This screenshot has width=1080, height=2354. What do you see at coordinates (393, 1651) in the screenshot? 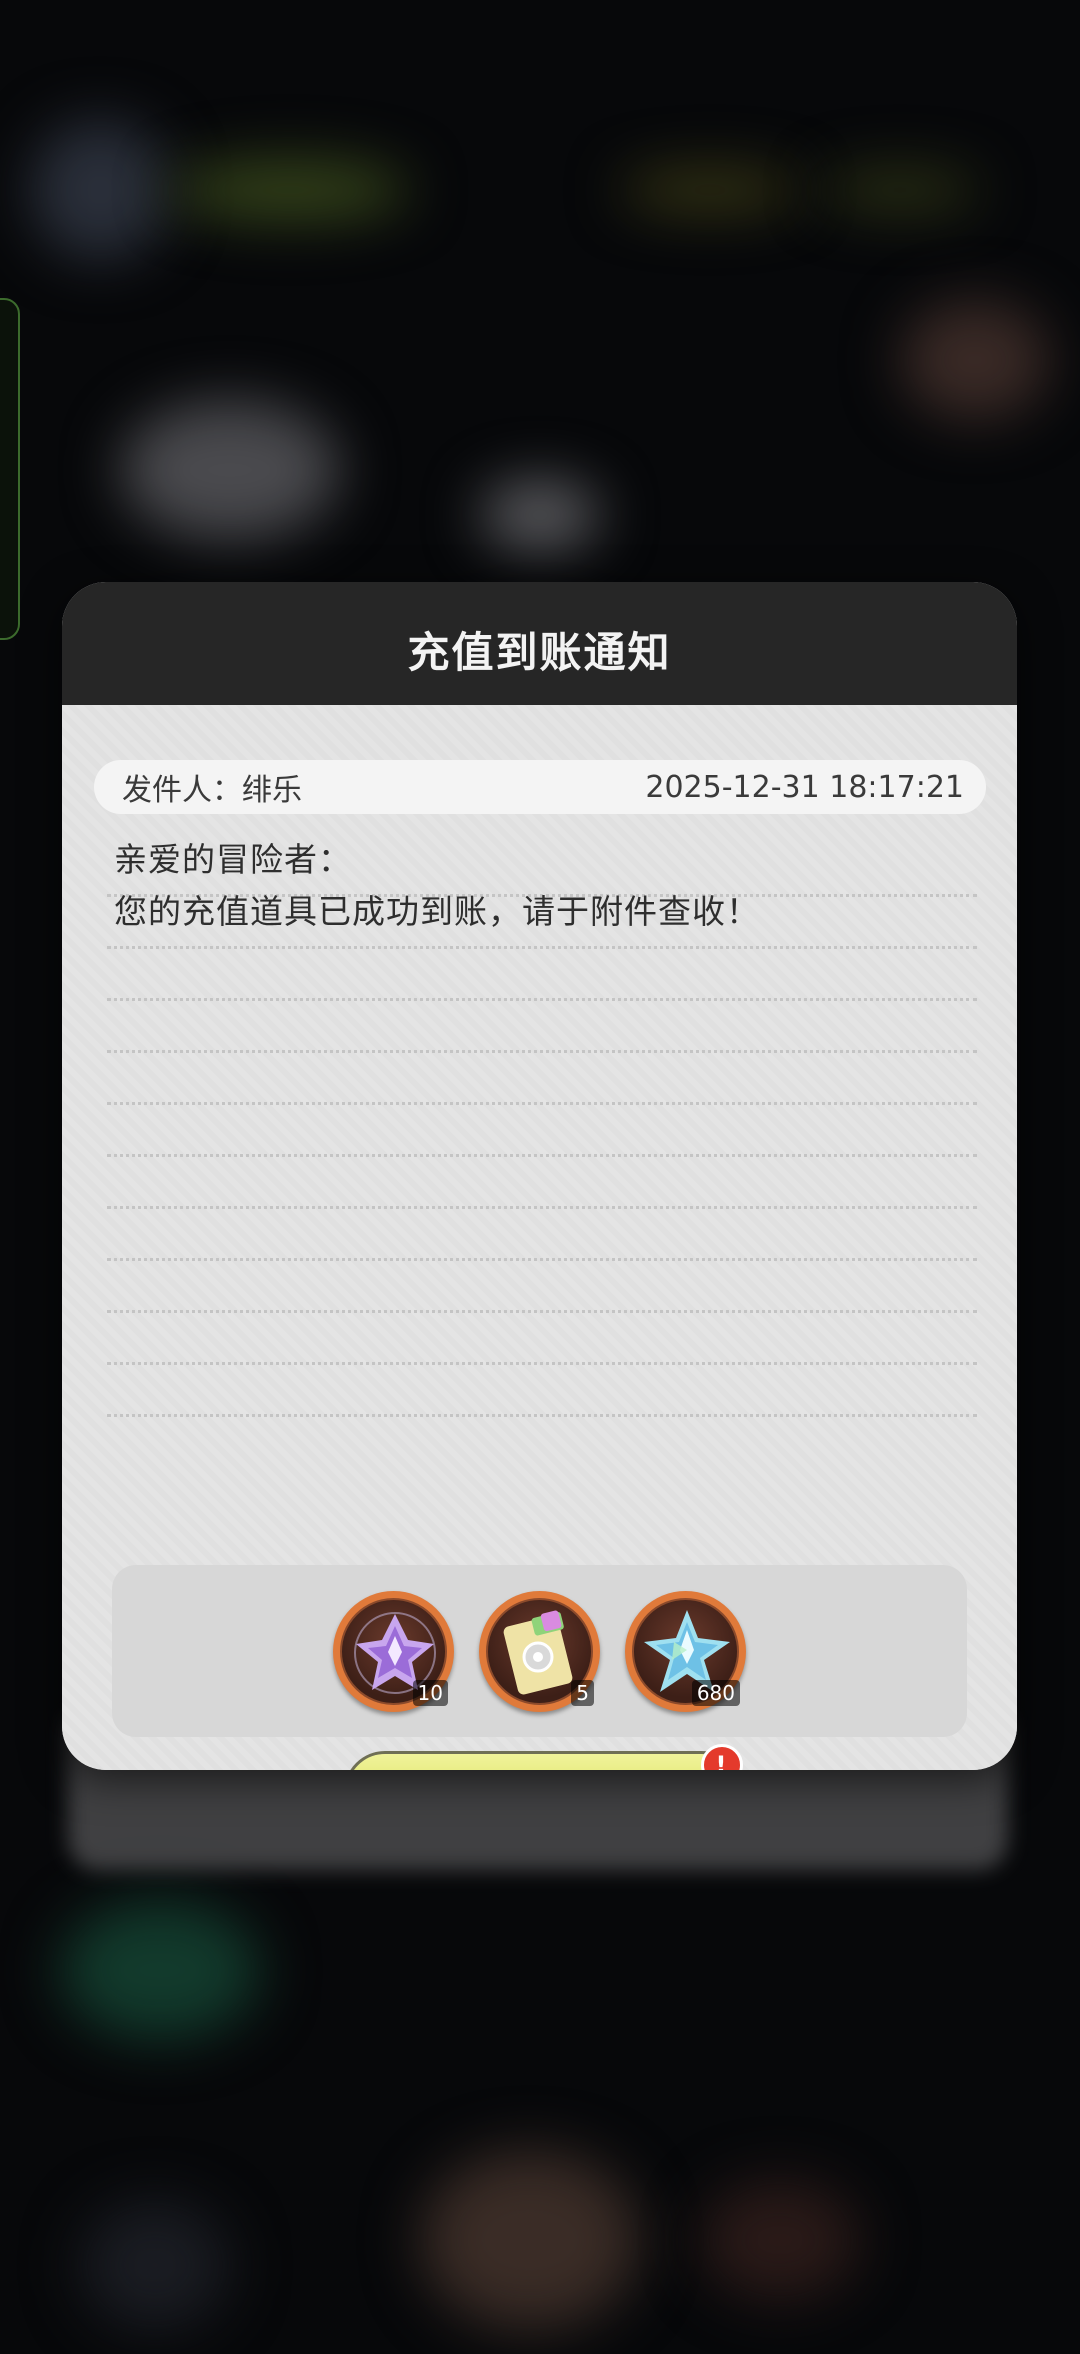
I see `attachment-item: 10` at bounding box center [393, 1651].